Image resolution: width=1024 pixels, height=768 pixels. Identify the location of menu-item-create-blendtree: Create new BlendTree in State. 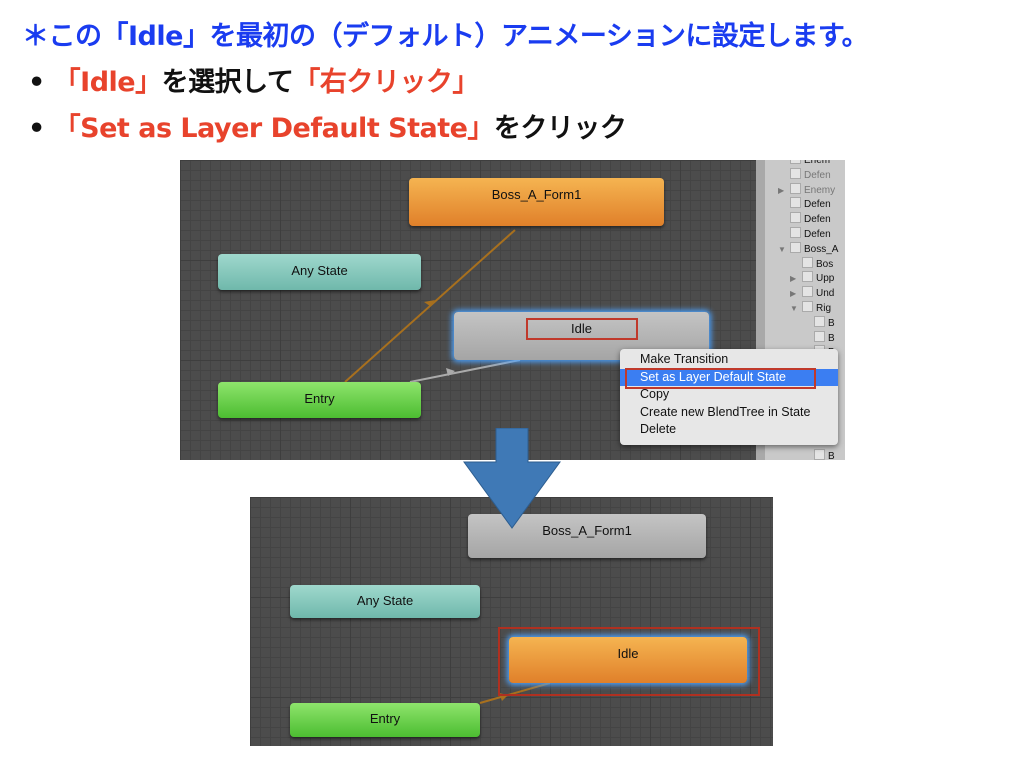
(729, 413).